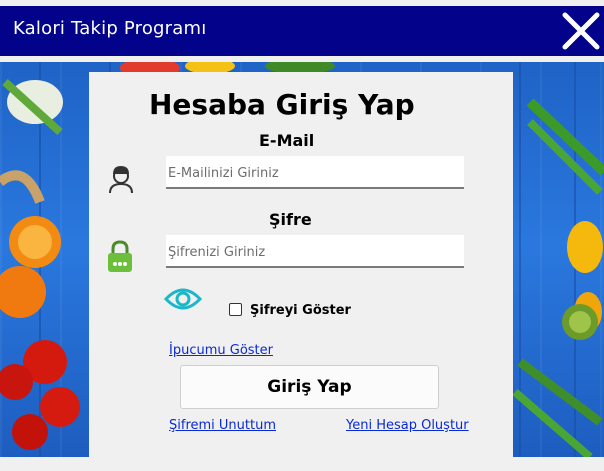 The height and width of the screenshot is (471, 604). What do you see at coordinates (282, 104) in the screenshot?
I see `page-title: Hesaba Giriş Yap` at bounding box center [282, 104].